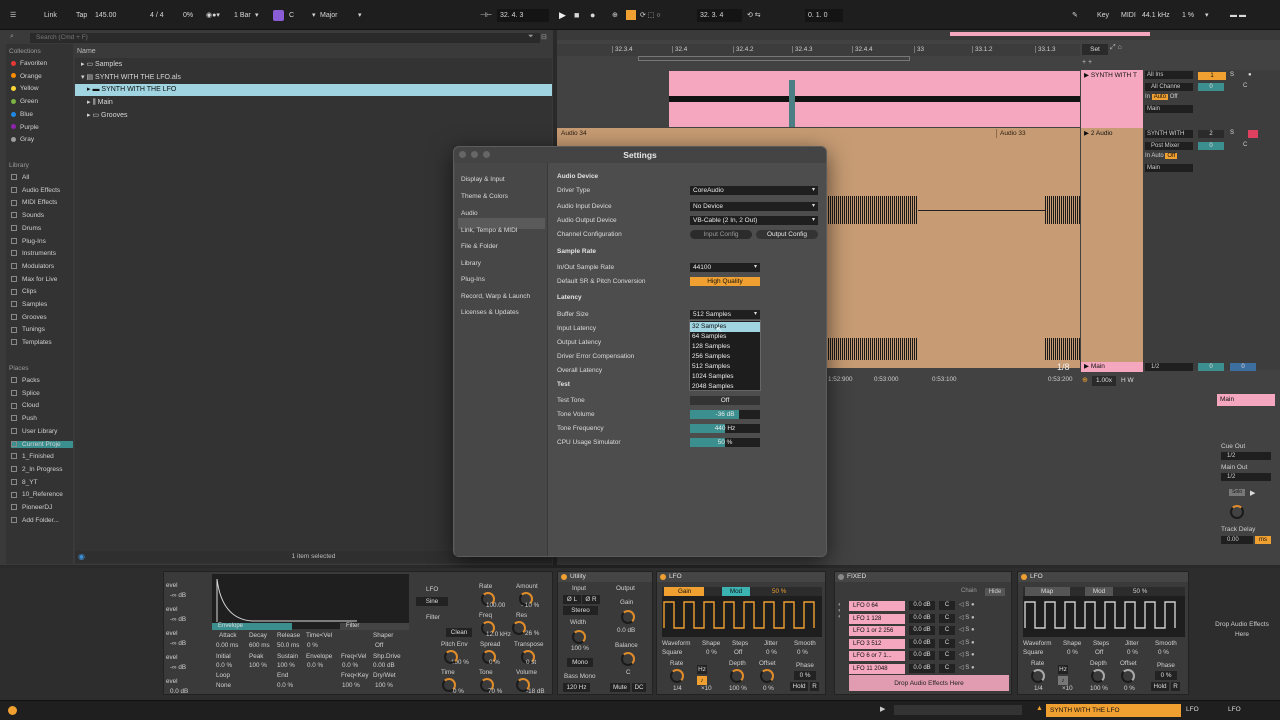  I want to click on library-item: Tunings, so click(28, 329).